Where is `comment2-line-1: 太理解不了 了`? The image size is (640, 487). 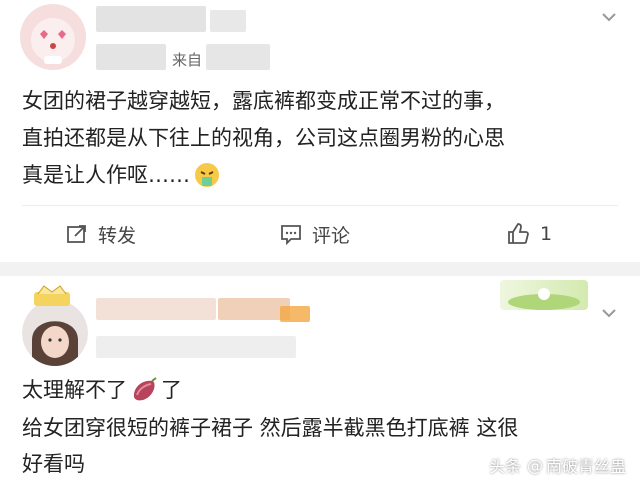 comment2-line-1: 太理解不了 了 is located at coordinates (102, 390).